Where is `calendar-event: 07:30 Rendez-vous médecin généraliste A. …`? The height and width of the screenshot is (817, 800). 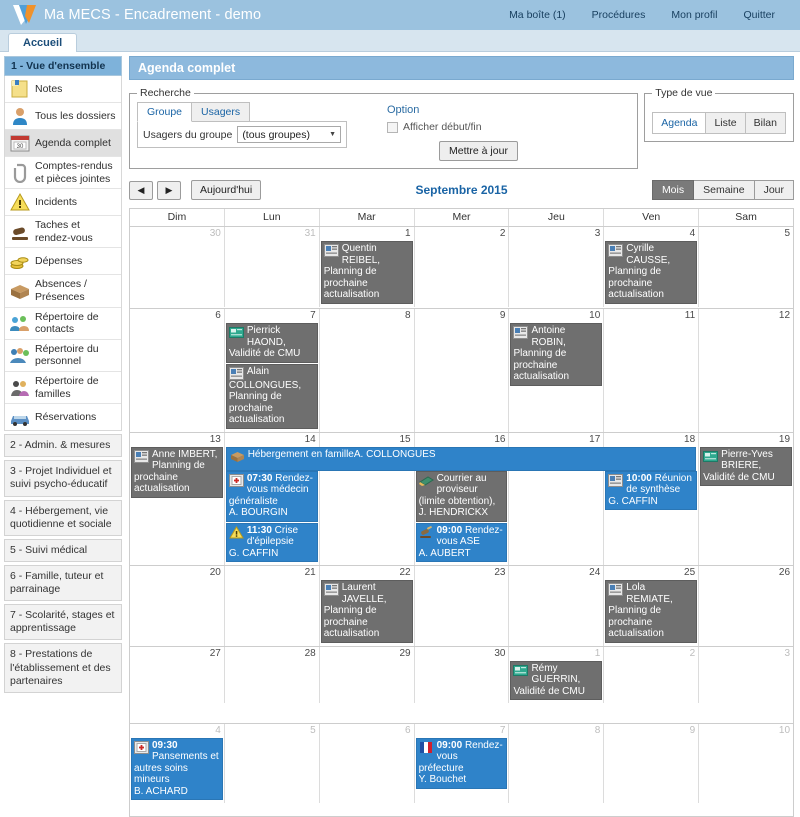
calendar-event: 07:30 Rendez-vous médecin généraliste A. … is located at coordinates (271, 496).